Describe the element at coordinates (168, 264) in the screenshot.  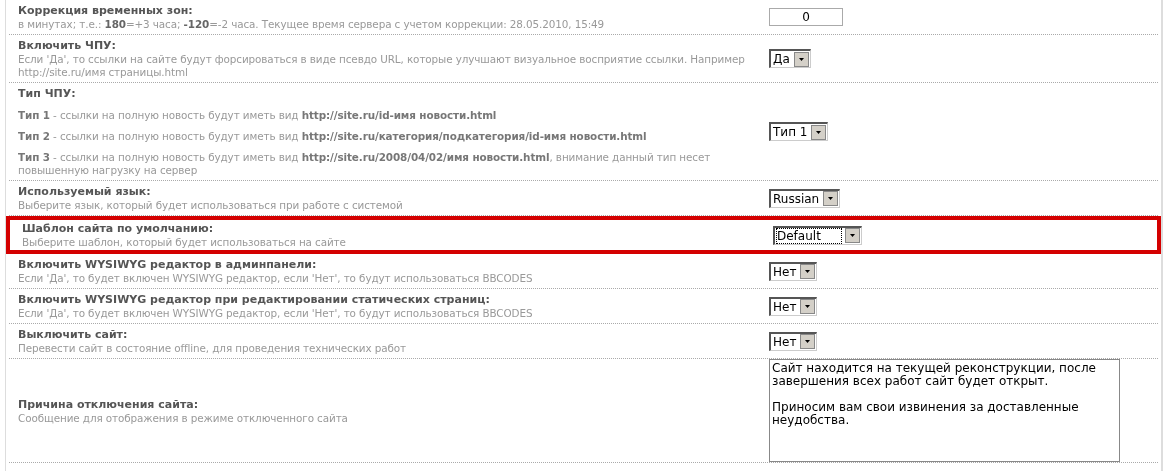
I see `setting-title: Включить WYSIWYG редактор в админпанели:` at that location.